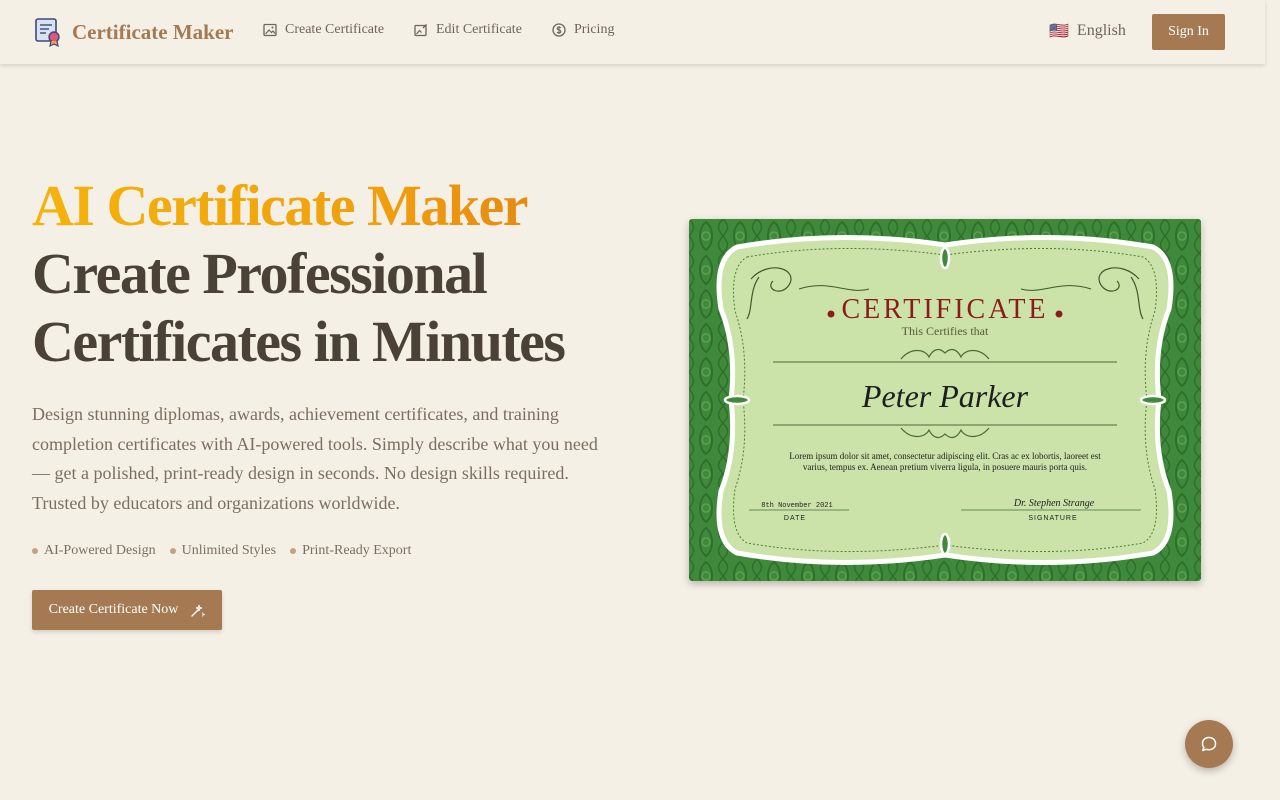 The width and height of the screenshot is (1280, 800). Describe the element at coordinates (479, 29) in the screenshot. I see `nav-edit-label: Edit Certificate` at that location.